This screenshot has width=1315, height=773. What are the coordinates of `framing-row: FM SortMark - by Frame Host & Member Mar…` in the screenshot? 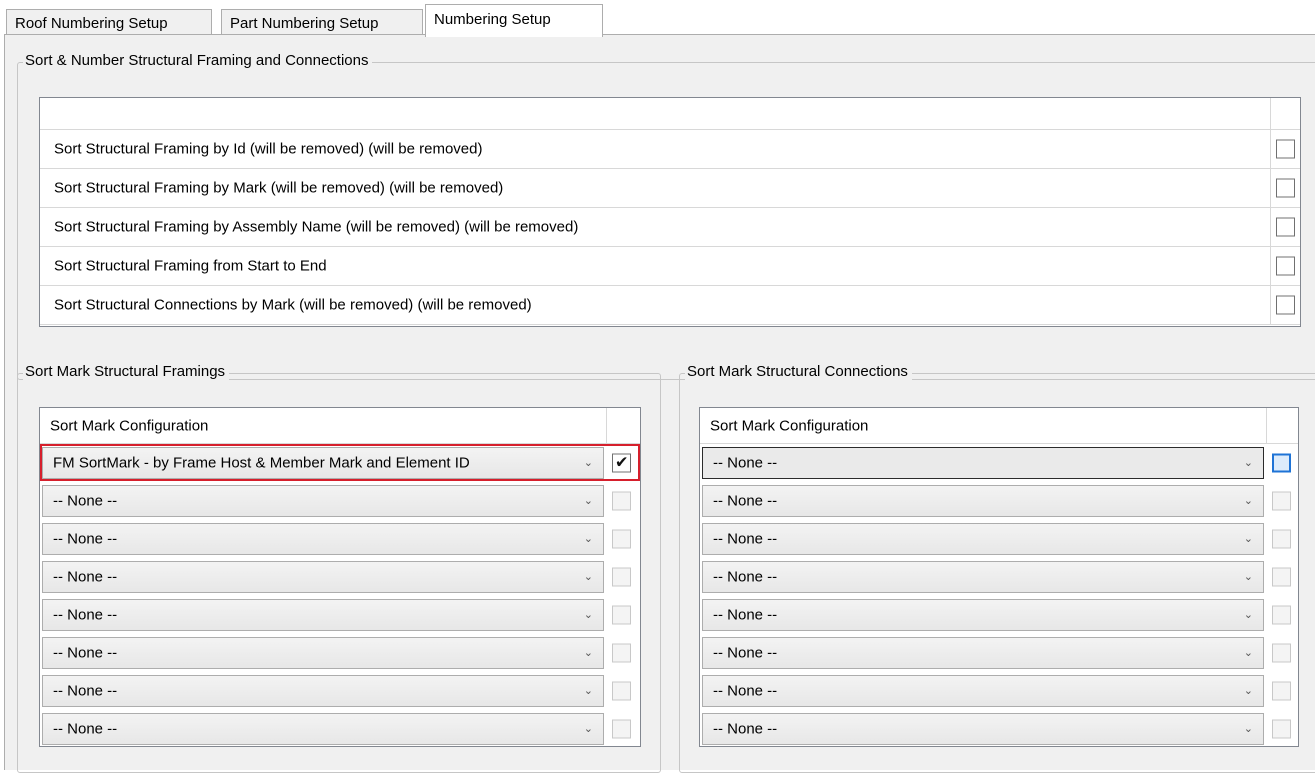 It's located at (340, 463).